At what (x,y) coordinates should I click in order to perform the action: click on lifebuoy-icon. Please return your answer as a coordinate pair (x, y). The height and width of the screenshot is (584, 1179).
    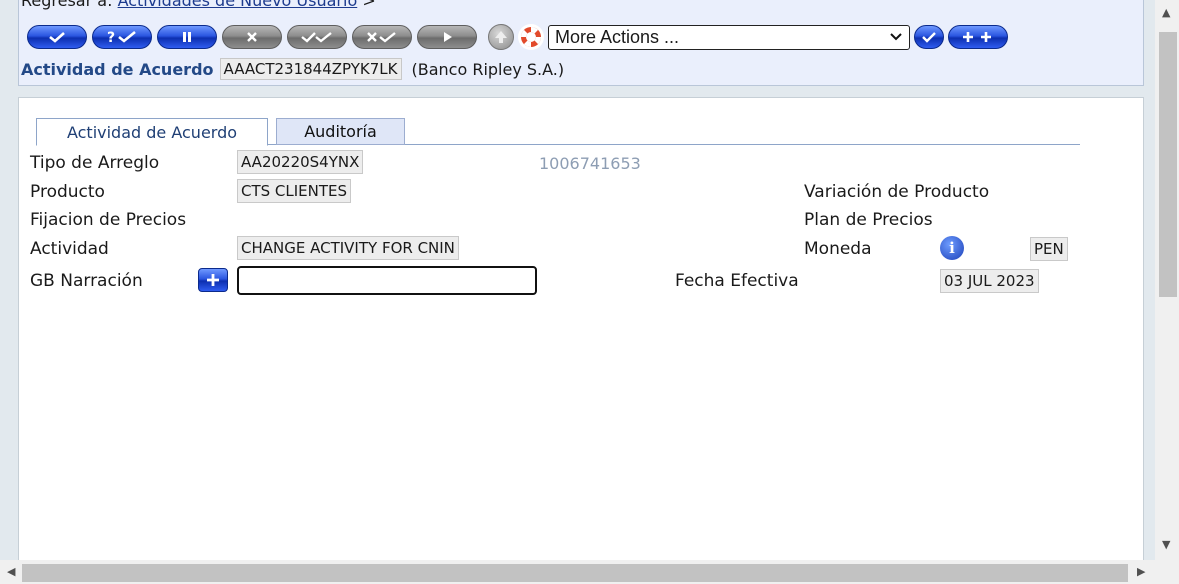
    Looking at the image, I should click on (531, 37).